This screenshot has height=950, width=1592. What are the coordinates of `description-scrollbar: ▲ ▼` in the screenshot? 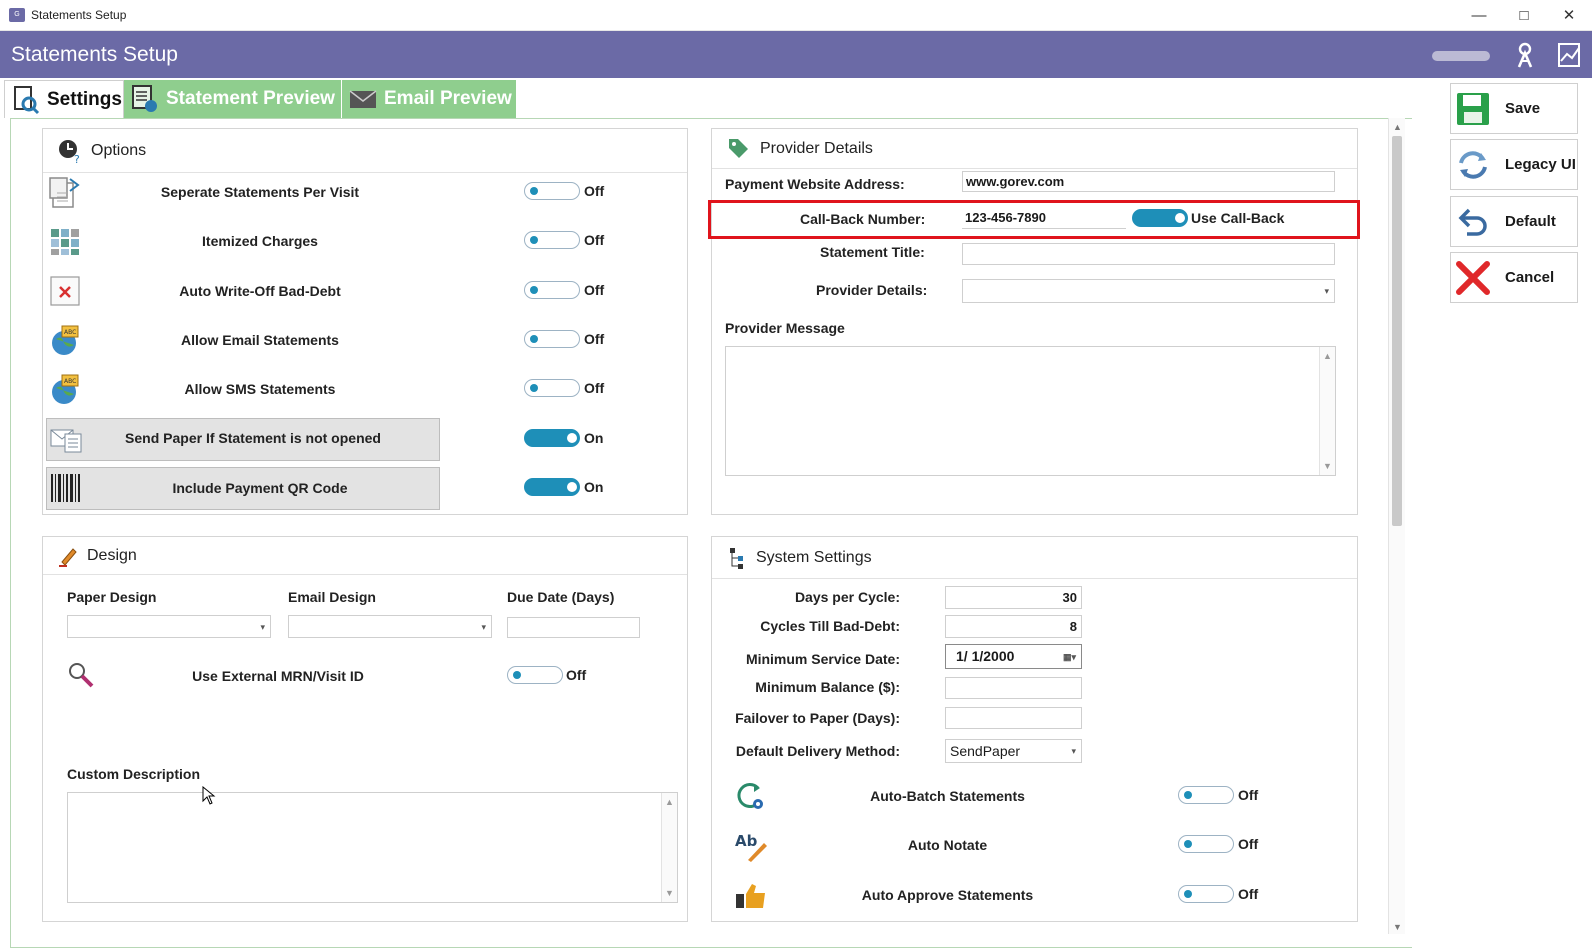 It's located at (669, 847).